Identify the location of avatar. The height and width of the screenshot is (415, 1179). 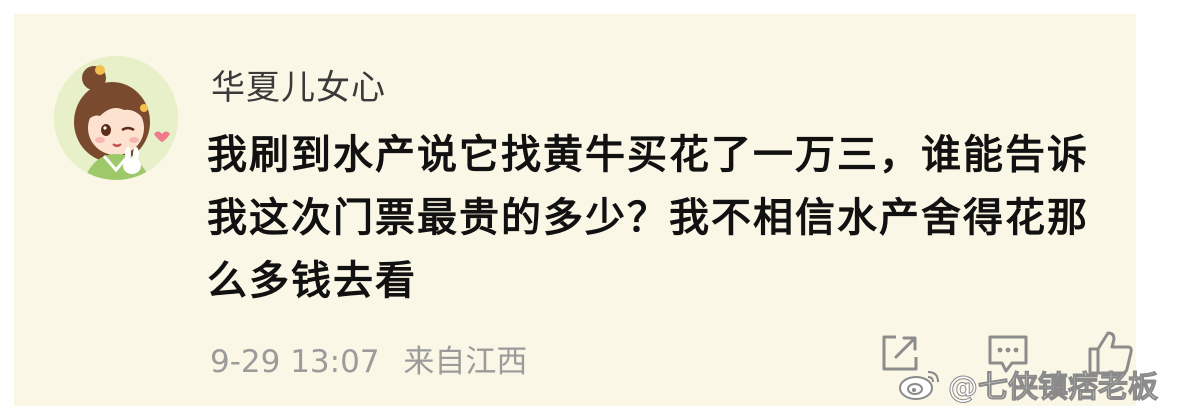
(116, 118).